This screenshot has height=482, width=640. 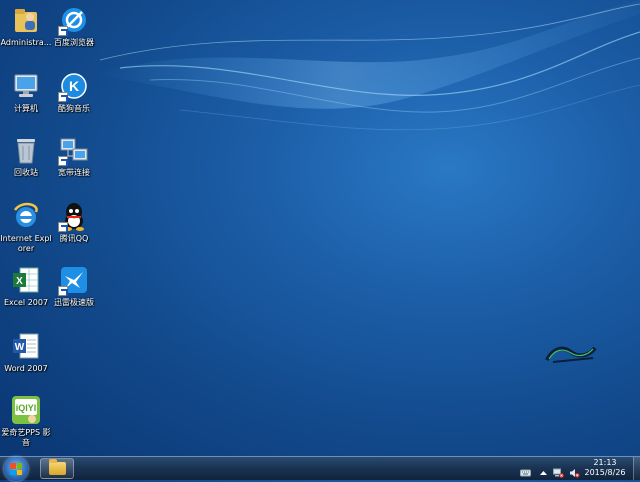 I want to click on volume-muted-icon, so click(x=574, y=470).